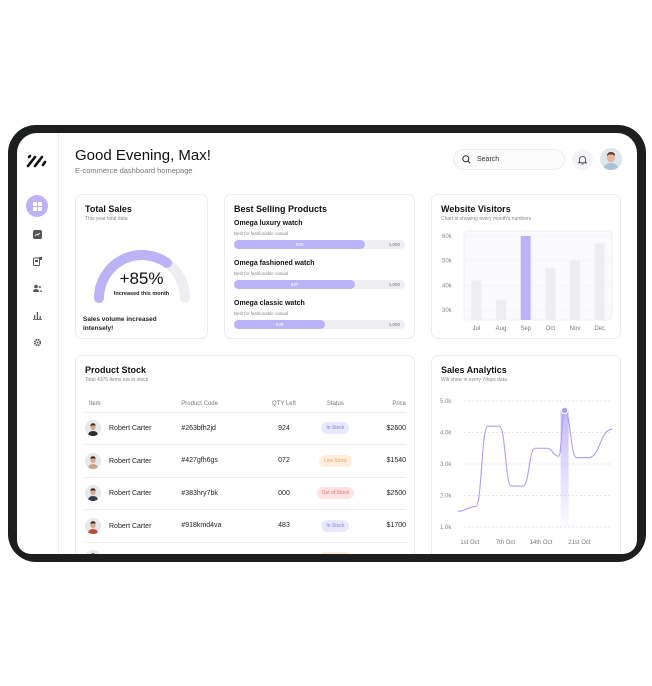 The height and width of the screenshot is (686, 652). What do you see at coordinates (284, 428) in the screenshot?
I see `qty-cell: 924` at bounding box center [284, 428].